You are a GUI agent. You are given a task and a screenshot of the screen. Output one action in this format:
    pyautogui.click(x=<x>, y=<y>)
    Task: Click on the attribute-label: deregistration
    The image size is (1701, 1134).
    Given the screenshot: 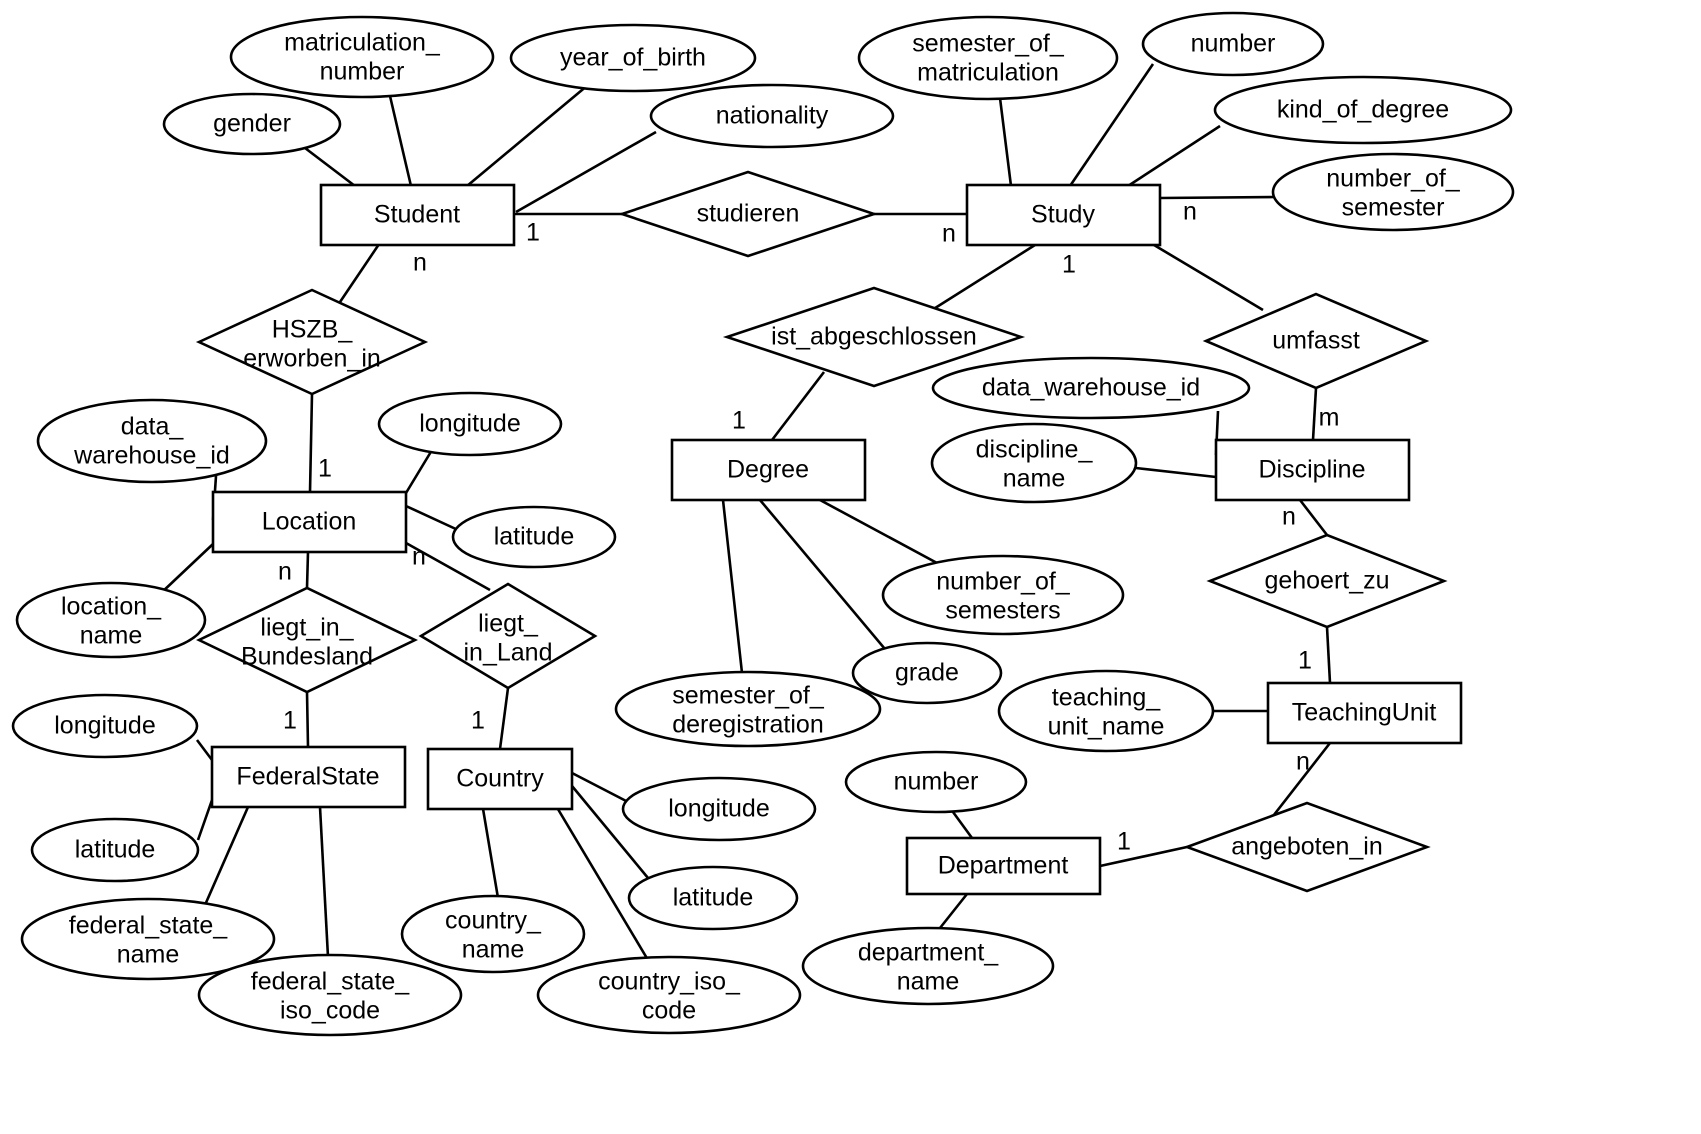 What is the action you would take?
    pyautogui.click(x=747, y=725)
    